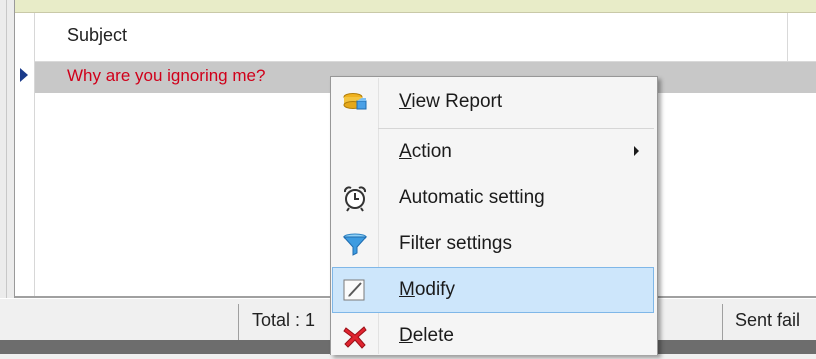  Describe the element at coordinates (355, 336) in the screenshot. I see `red-x-icon` at that location.